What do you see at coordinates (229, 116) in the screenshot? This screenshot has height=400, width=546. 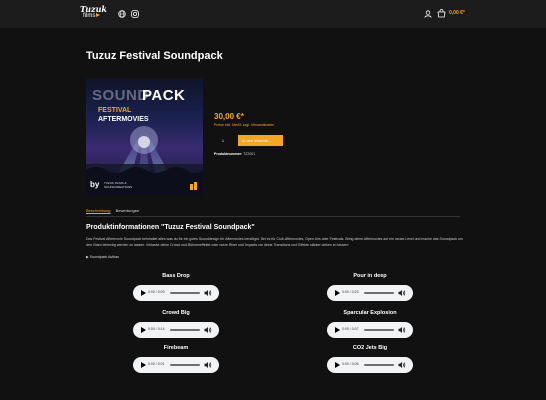 I see `product-price: 30,00 €*` at bounding box center [229, 116].